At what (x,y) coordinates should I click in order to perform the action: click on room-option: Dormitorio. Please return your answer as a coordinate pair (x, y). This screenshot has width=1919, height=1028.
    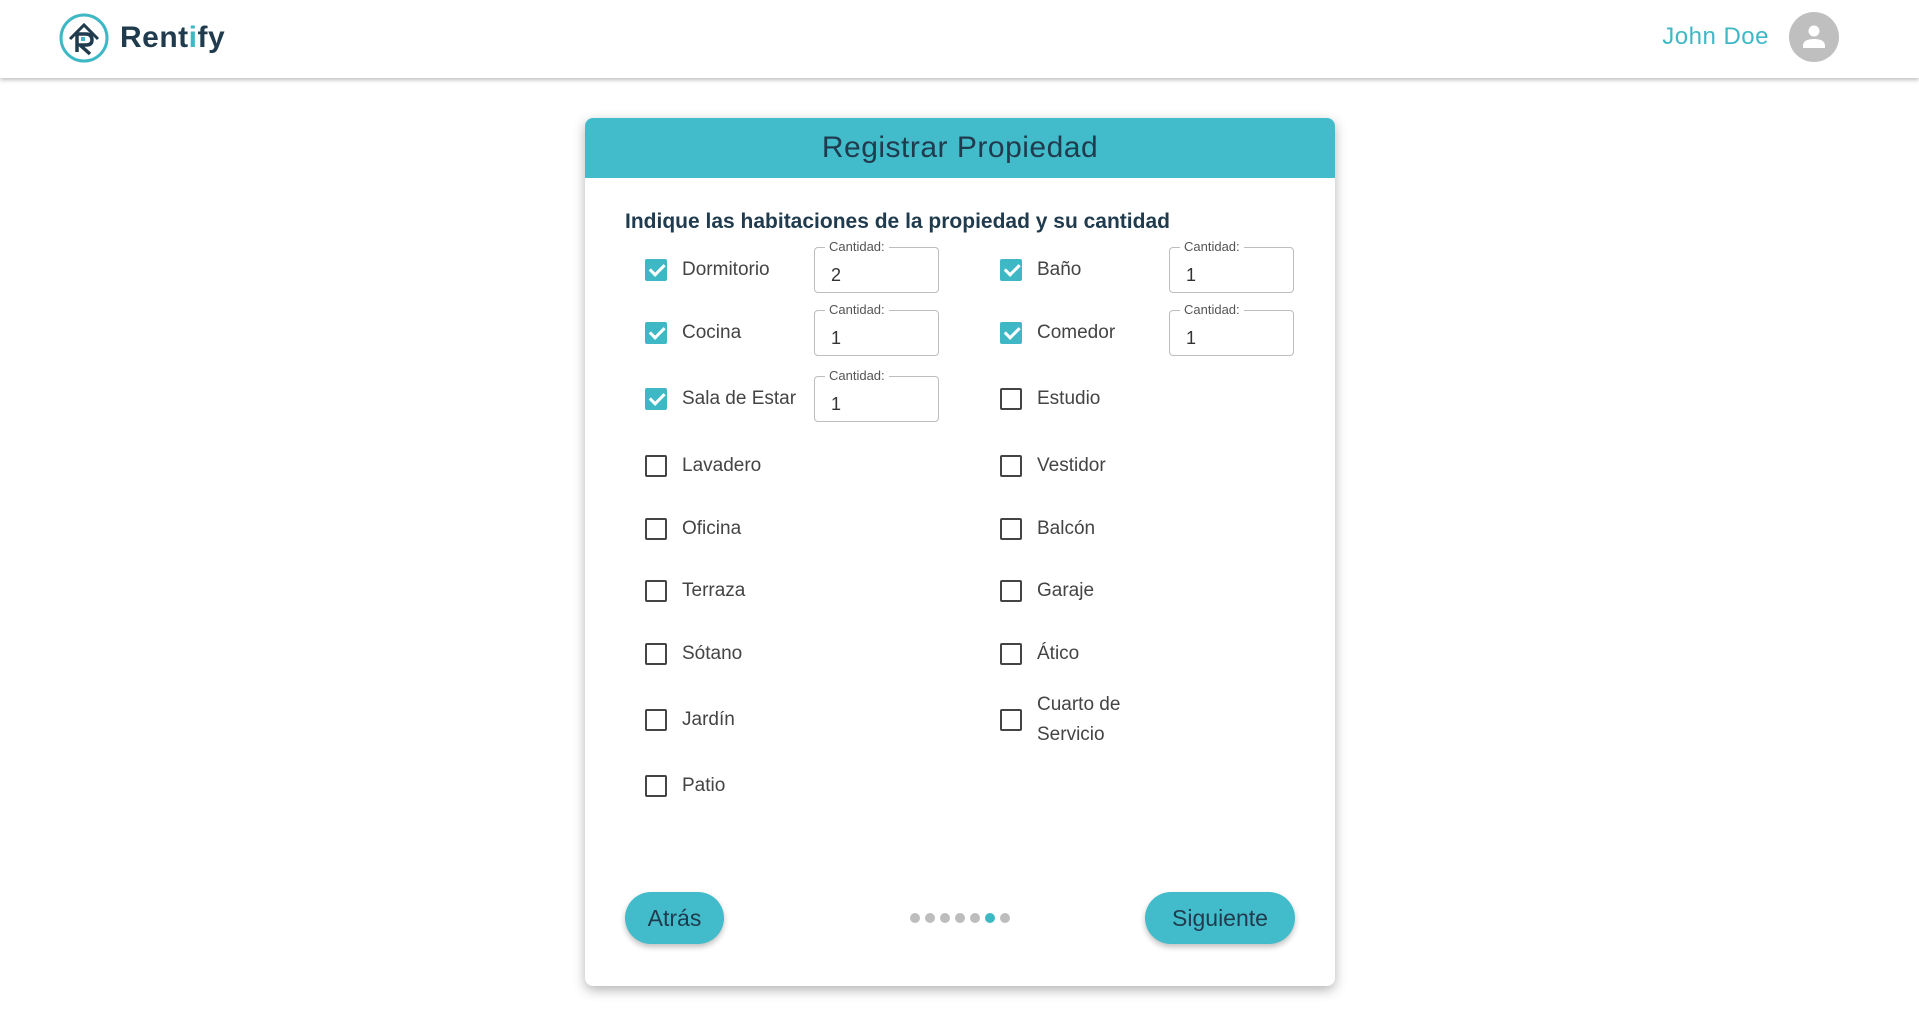
    Looking at the image, I should click on (723, 270).